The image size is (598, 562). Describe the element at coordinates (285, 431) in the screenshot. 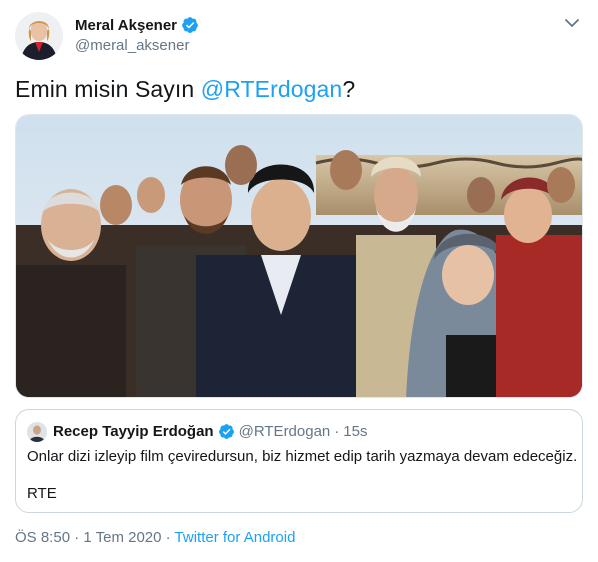

I see `quoted-author-handle: @RTErdogan` at that location.